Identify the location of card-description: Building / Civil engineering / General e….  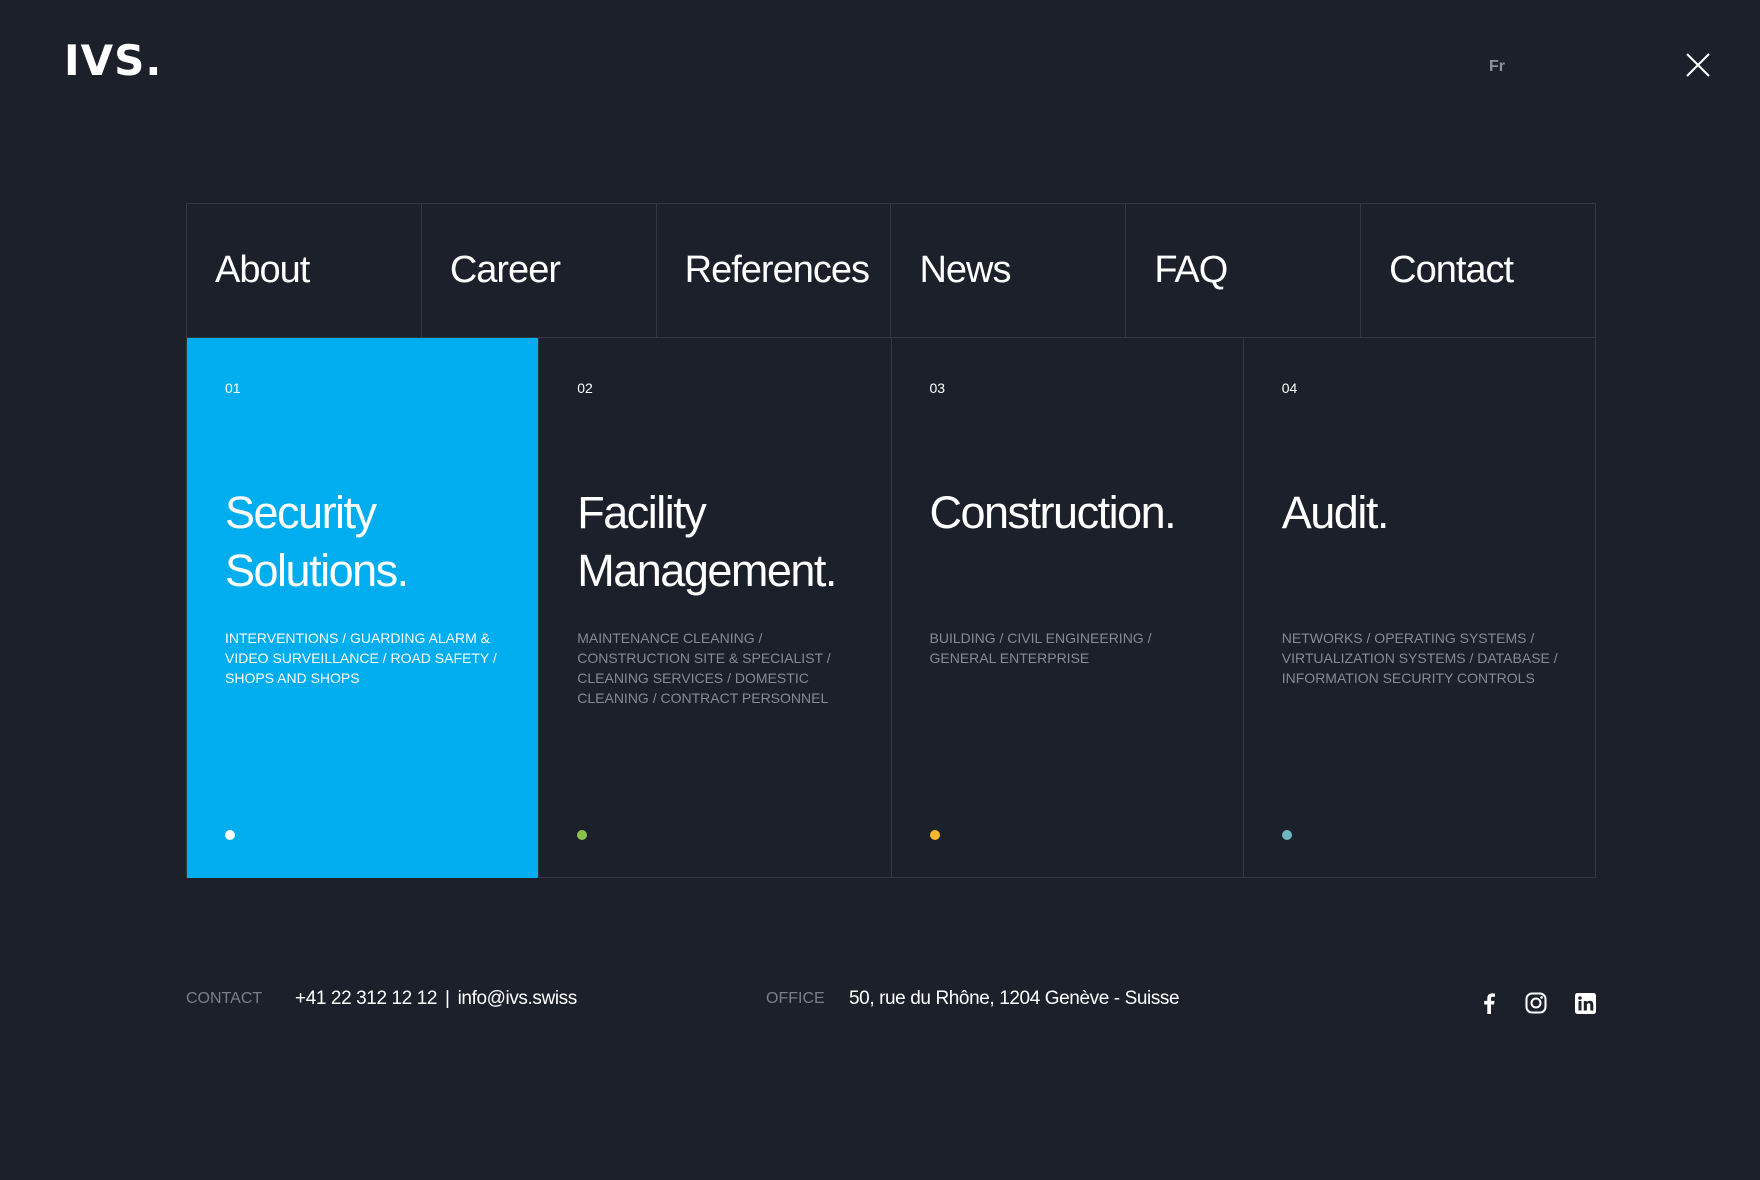
(1040, 648).